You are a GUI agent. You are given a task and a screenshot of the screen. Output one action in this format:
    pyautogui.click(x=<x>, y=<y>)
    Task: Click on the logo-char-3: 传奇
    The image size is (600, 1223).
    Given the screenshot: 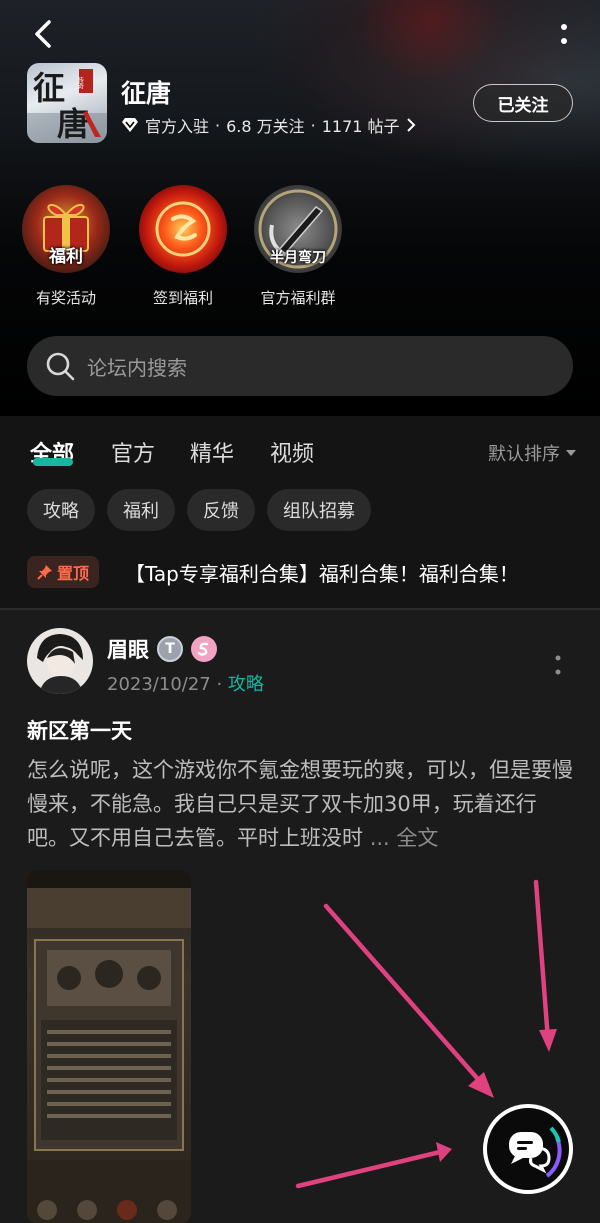 What is the action you would take?
    pyautogui.click(x=80, y=83)
    